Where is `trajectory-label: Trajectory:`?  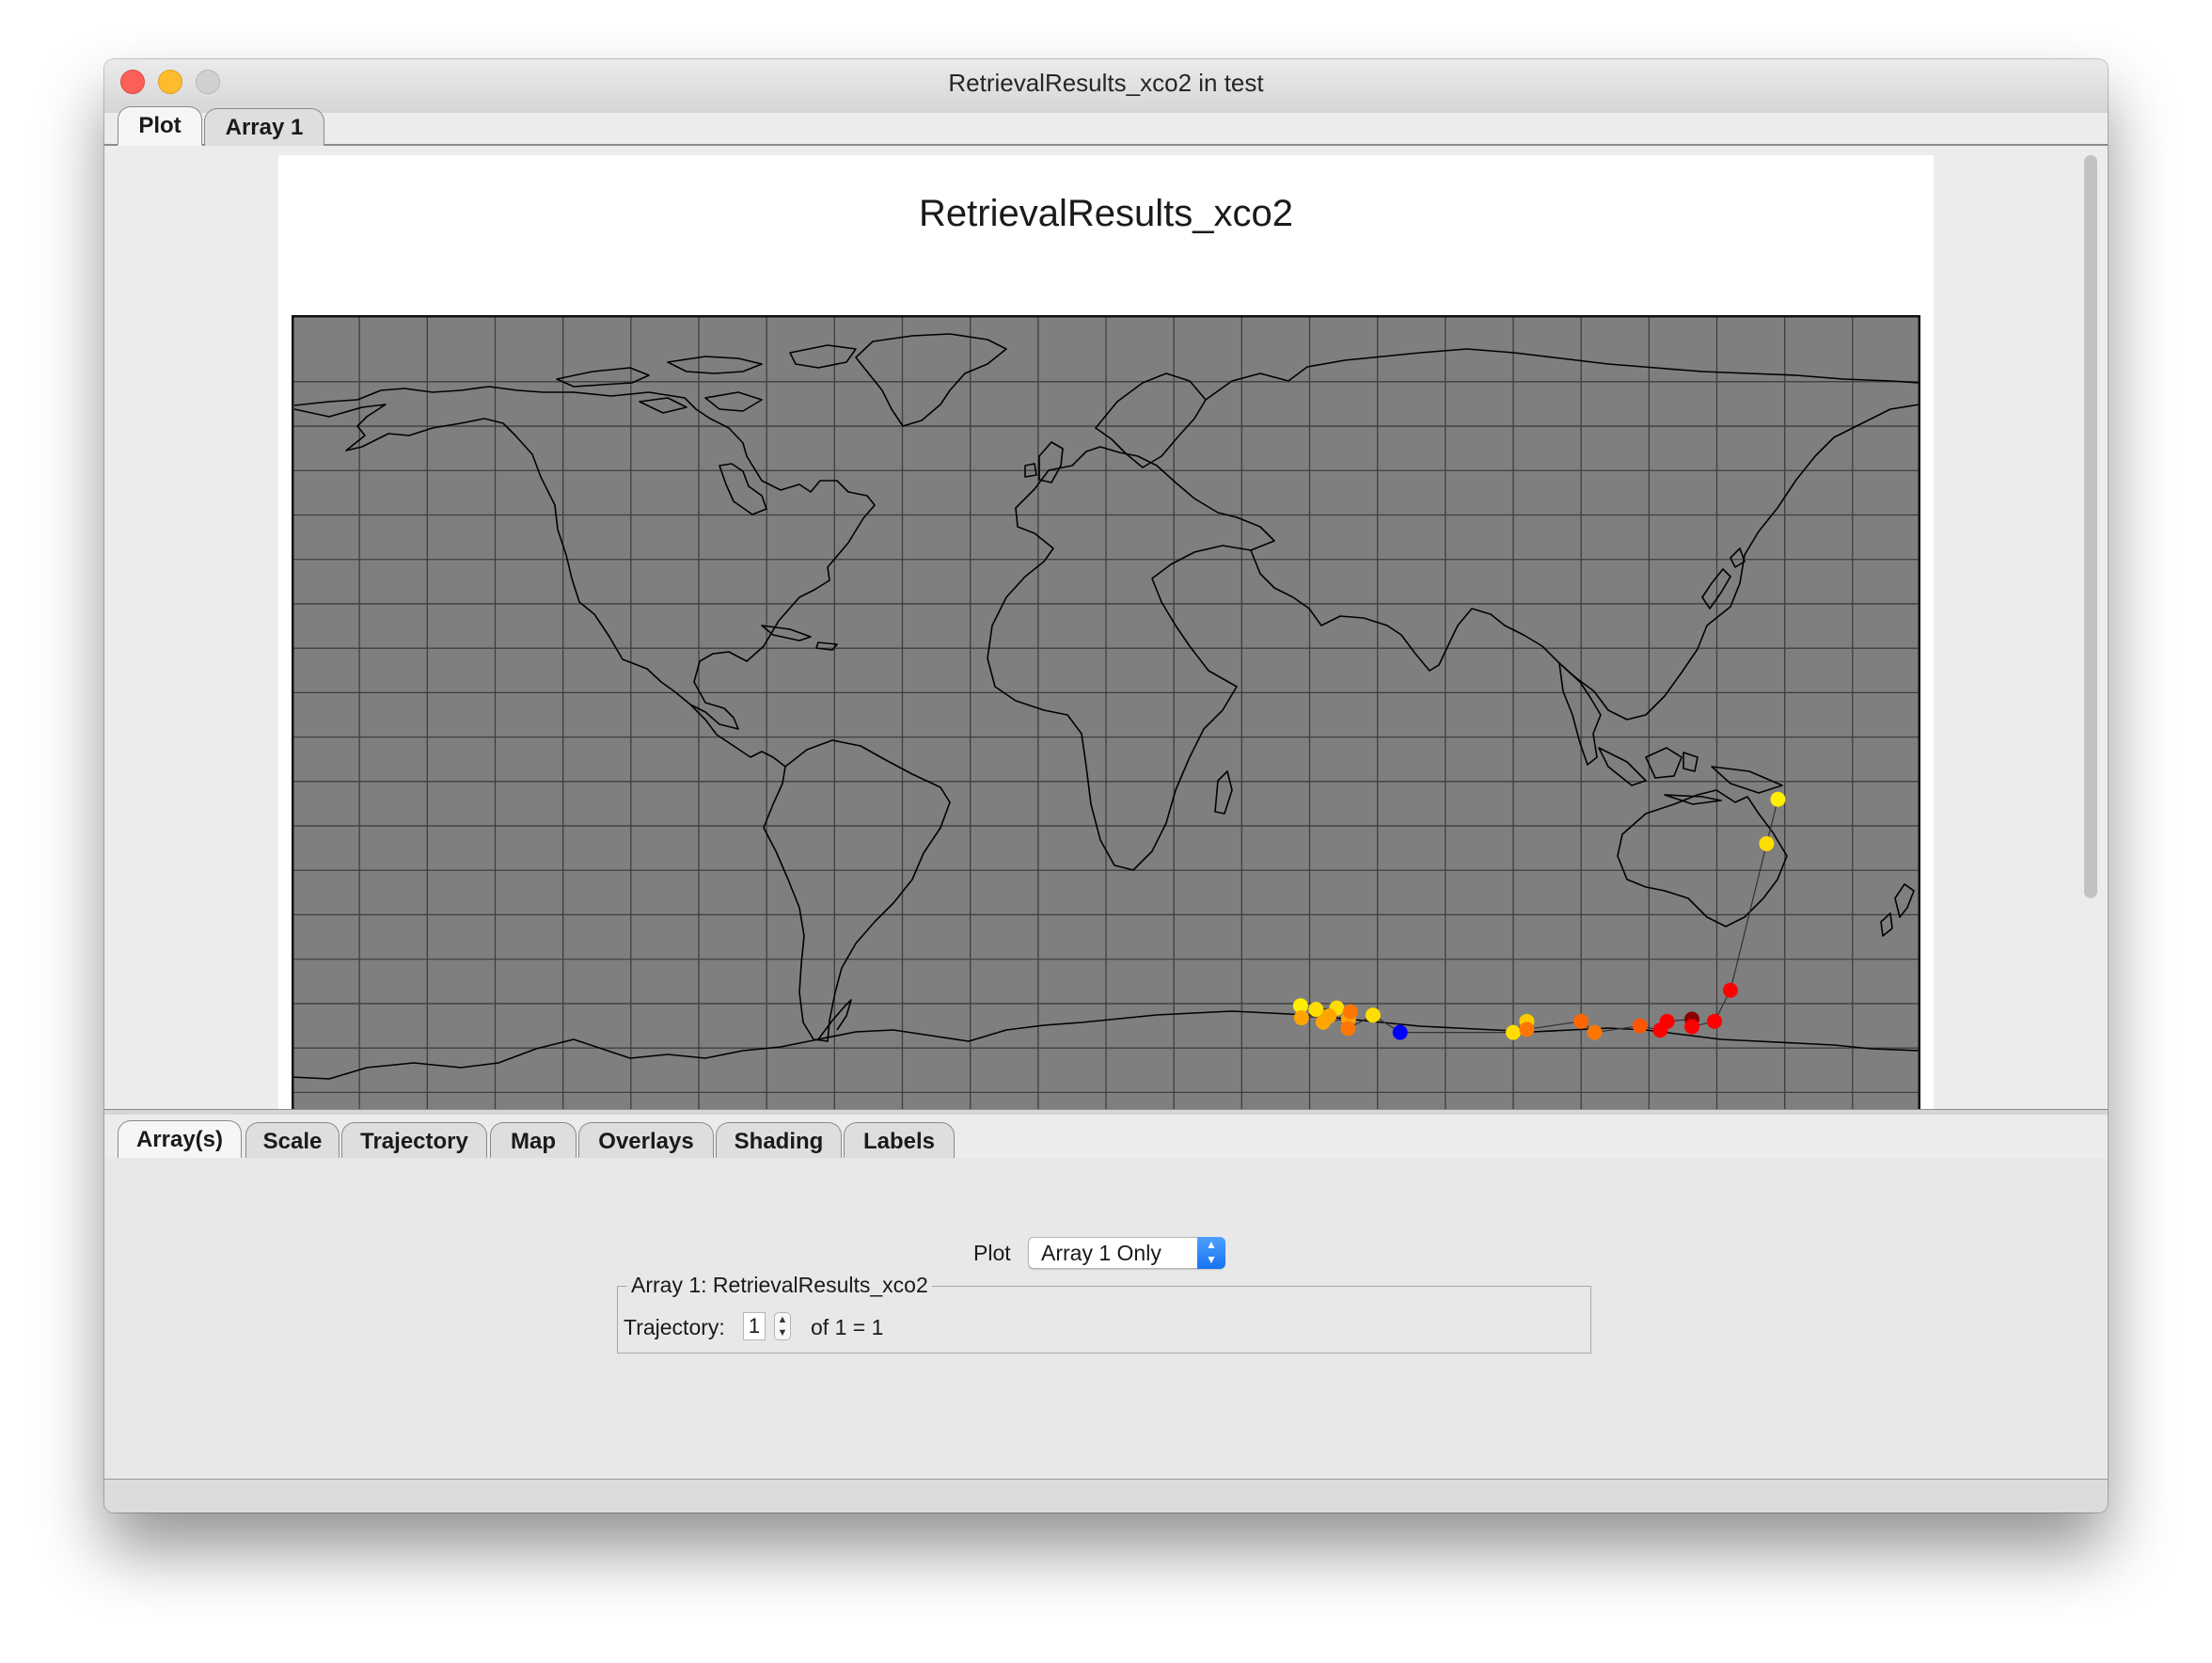
trajectory-label: Trajectory: is located at coordinates (674, 1327).